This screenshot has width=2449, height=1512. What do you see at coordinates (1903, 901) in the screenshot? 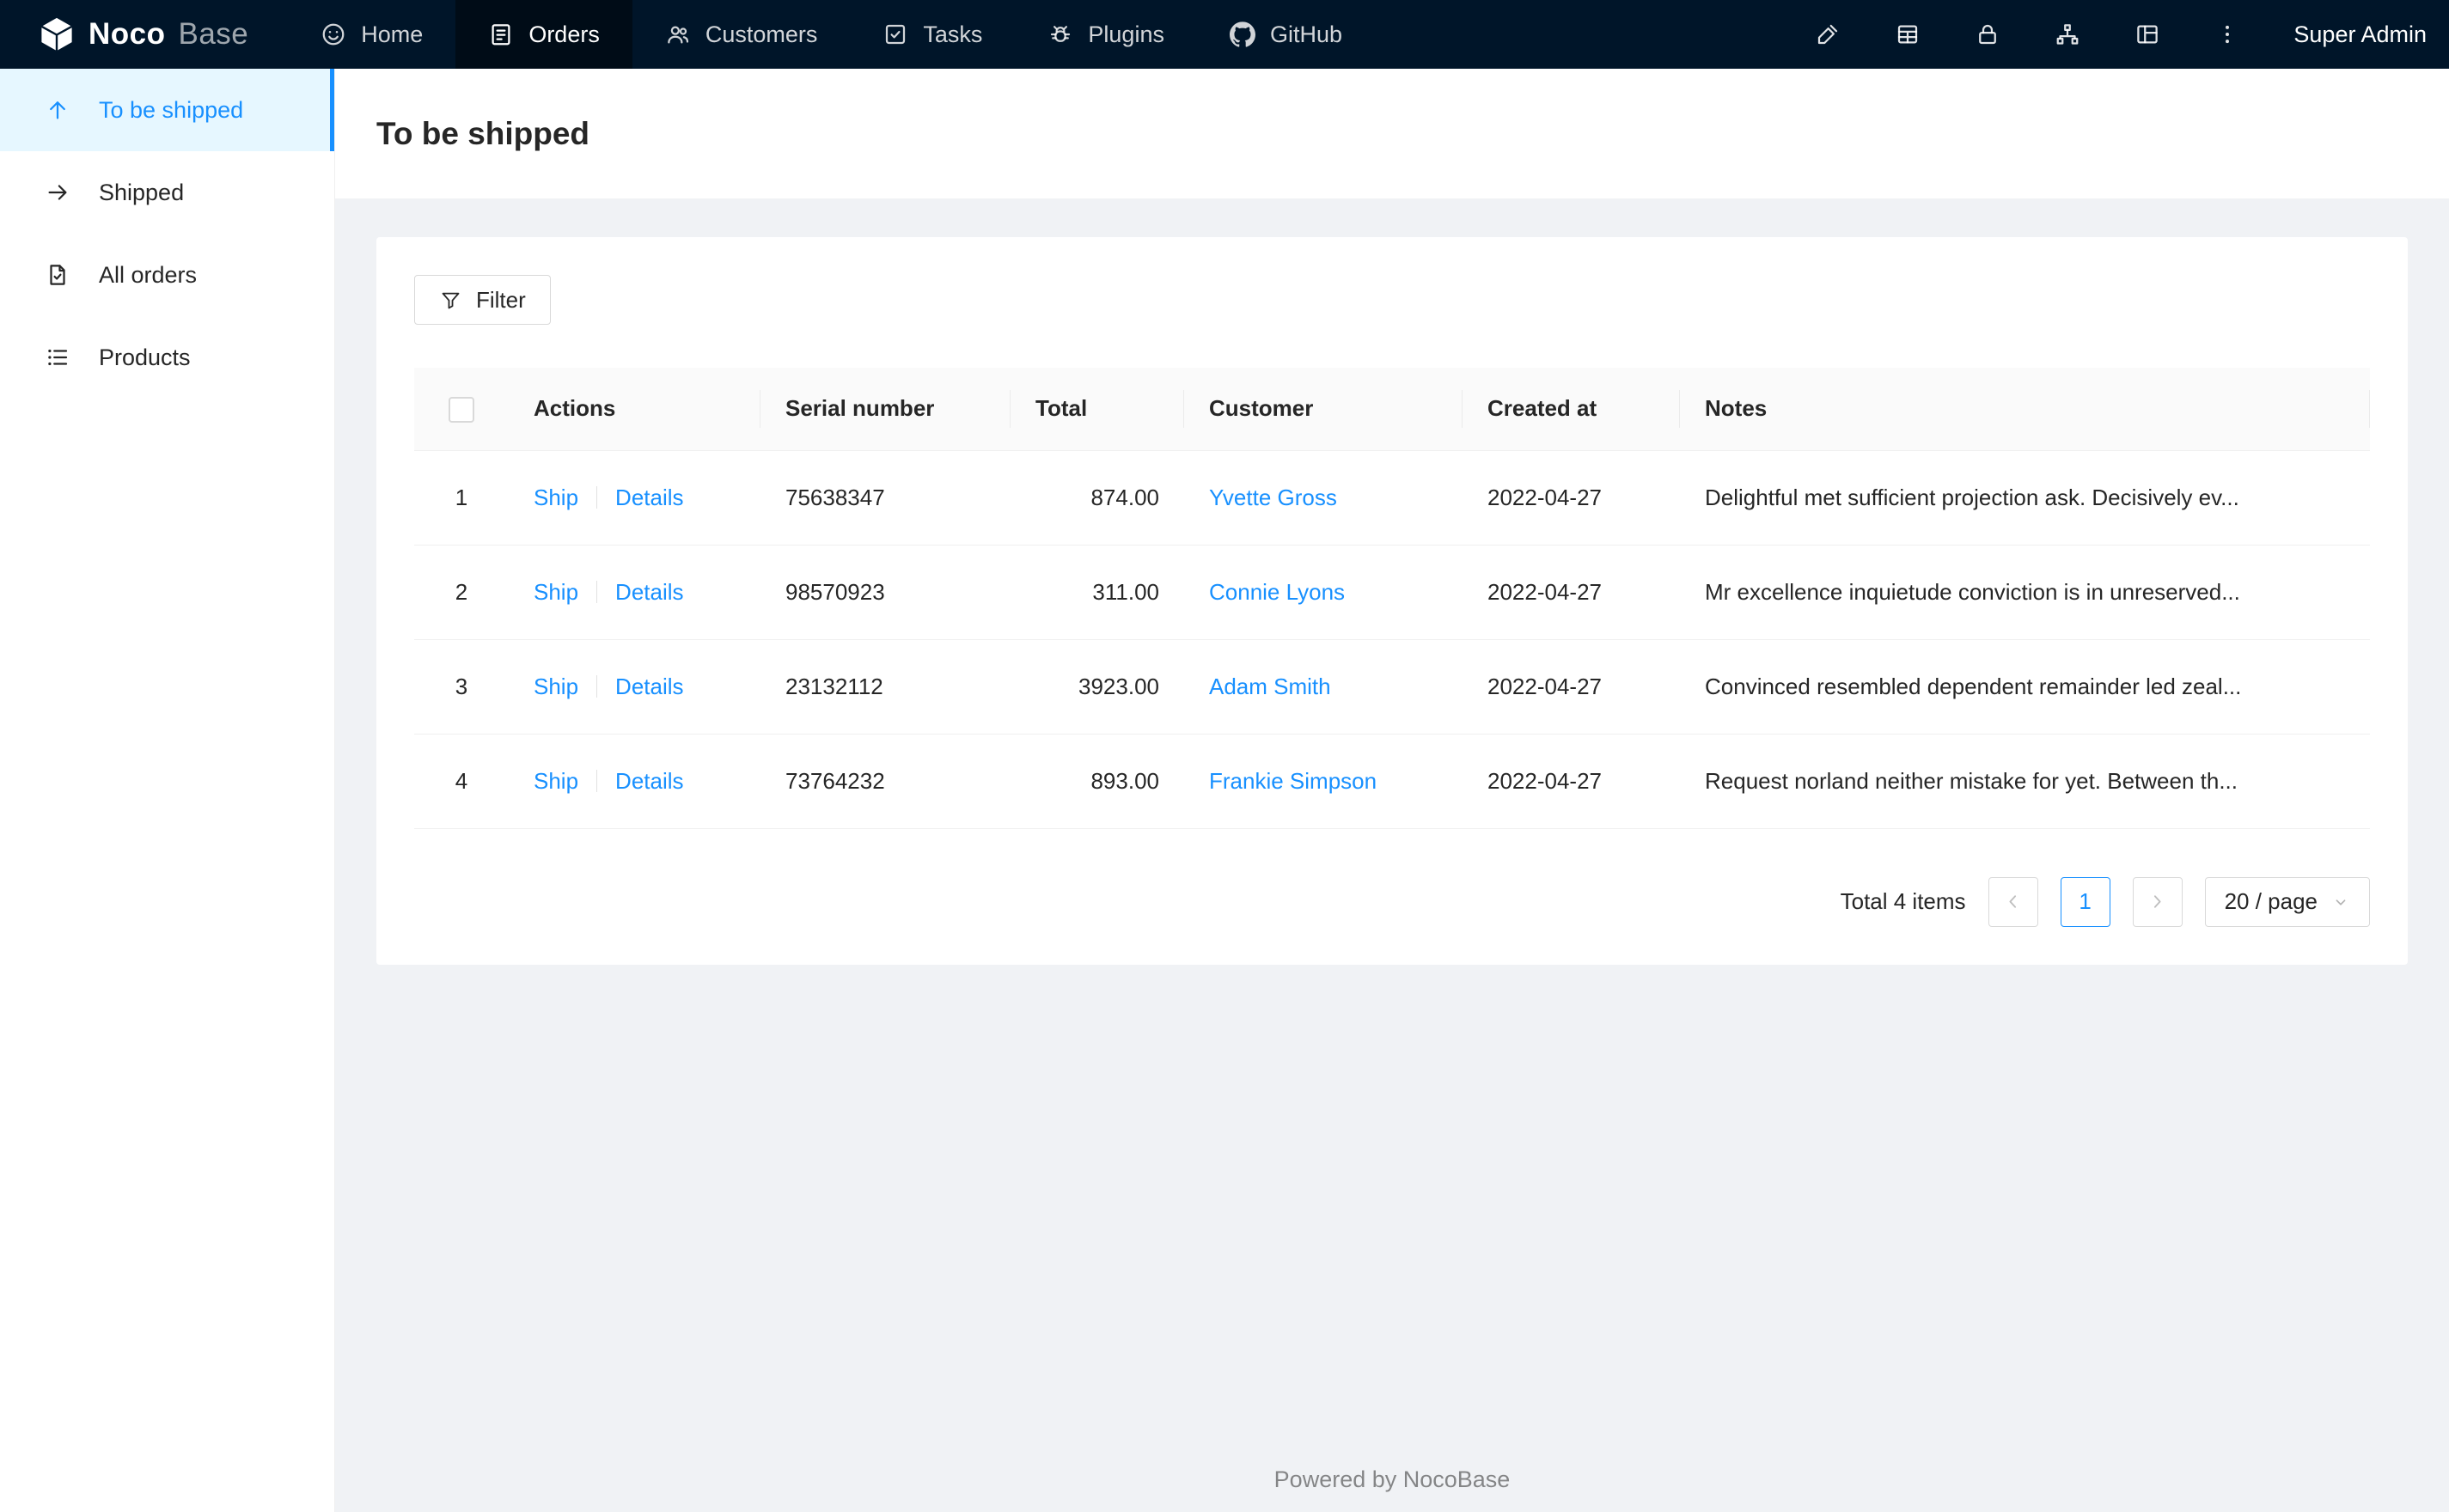
I see `pagination-total: Total 4 items` at bounding box center [1903, 901].